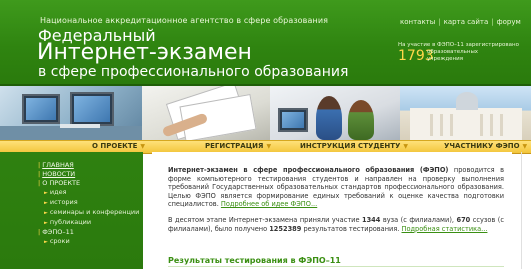 The image size is (531, 269). What do you see at coordinates (509, 22) in the screenshot?
I see `forum-link: форум` at bounding box center [509, 22].